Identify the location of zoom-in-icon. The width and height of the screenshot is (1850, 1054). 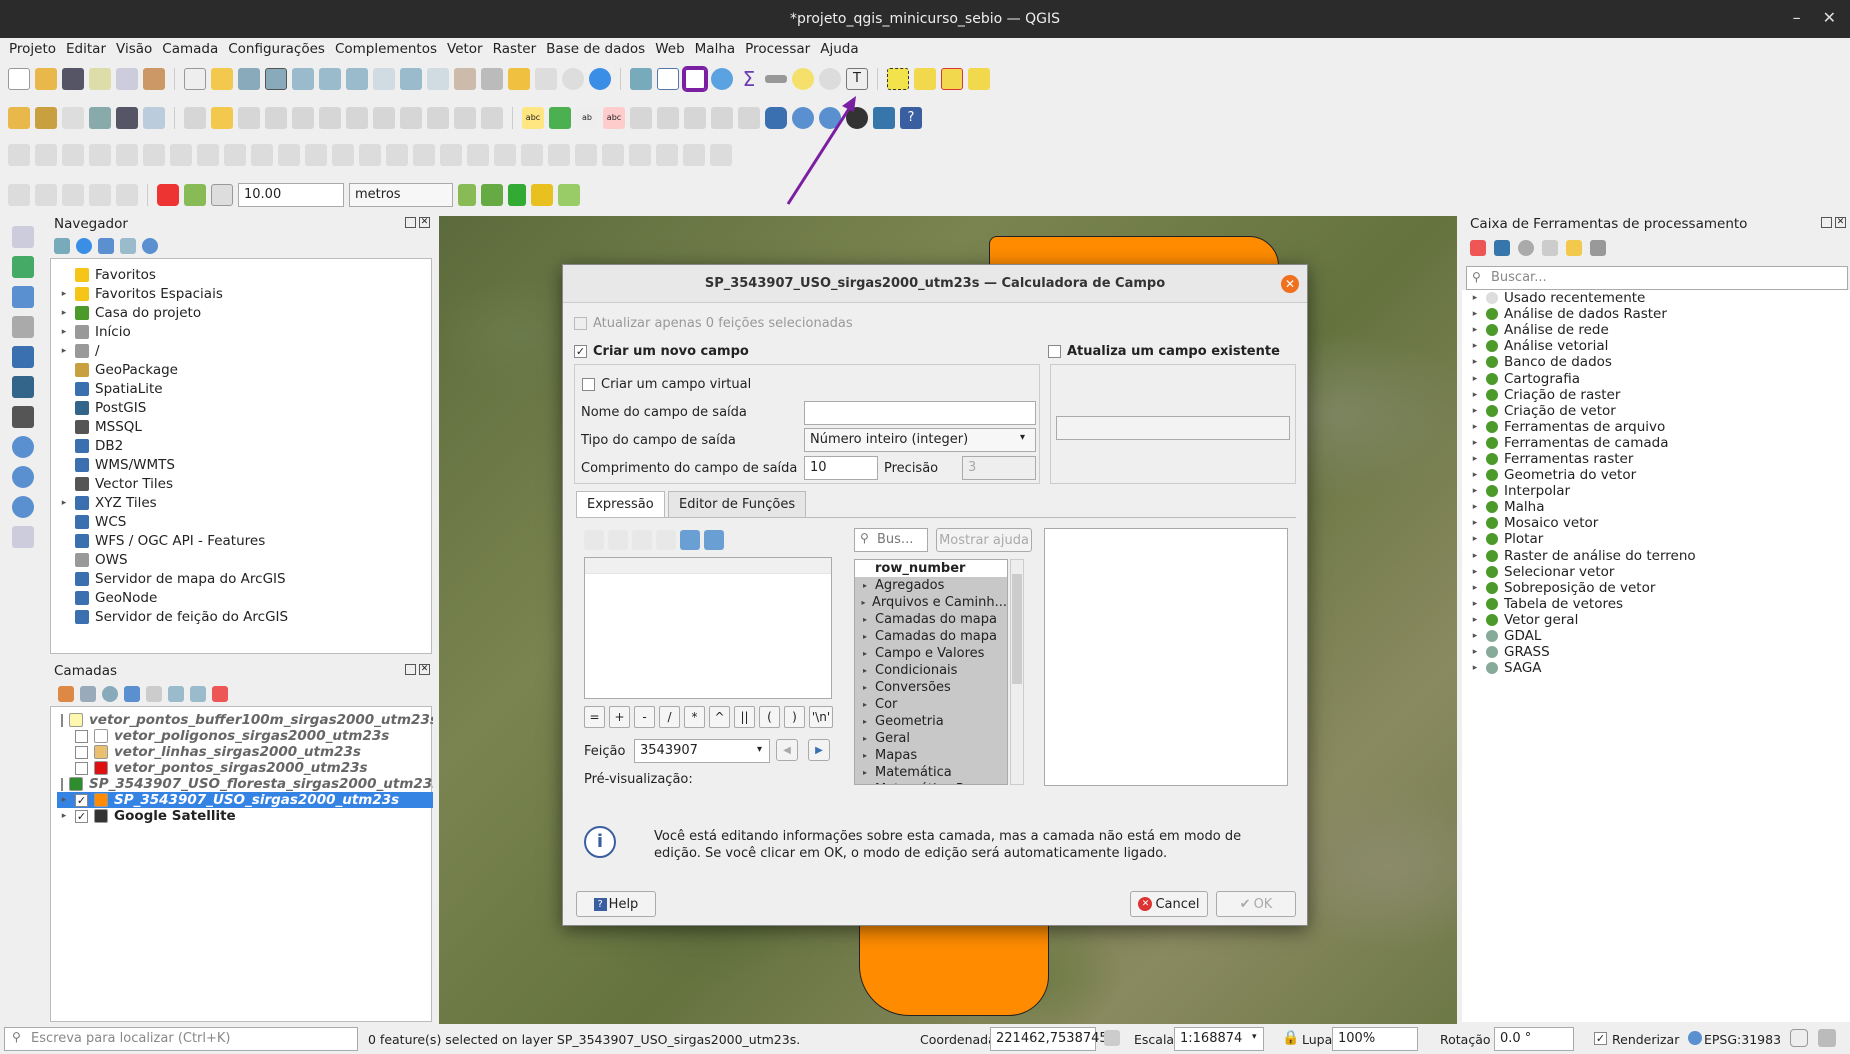
(249, 79).